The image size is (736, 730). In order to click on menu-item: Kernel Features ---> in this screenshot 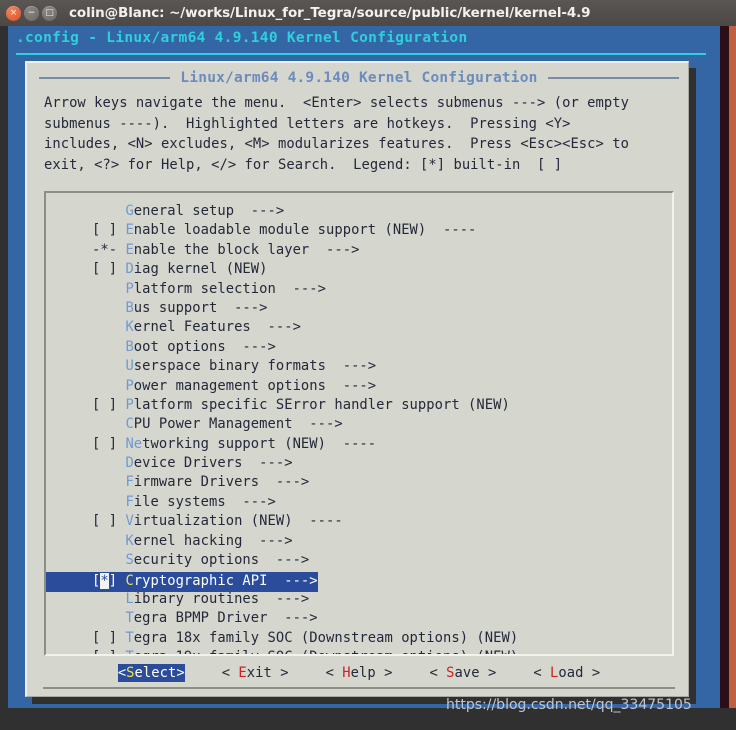, I will do `click(359, 327)`.